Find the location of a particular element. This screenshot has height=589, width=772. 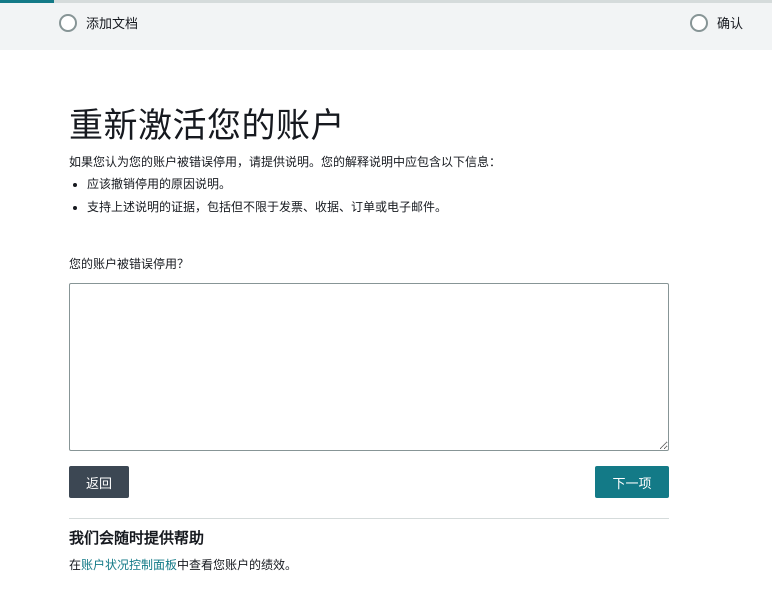

intro-text: 如果您认为您的账户被错误停用，请提供说明。您的解释说明中应包含以下信息： is located at coordinates (285, 162).